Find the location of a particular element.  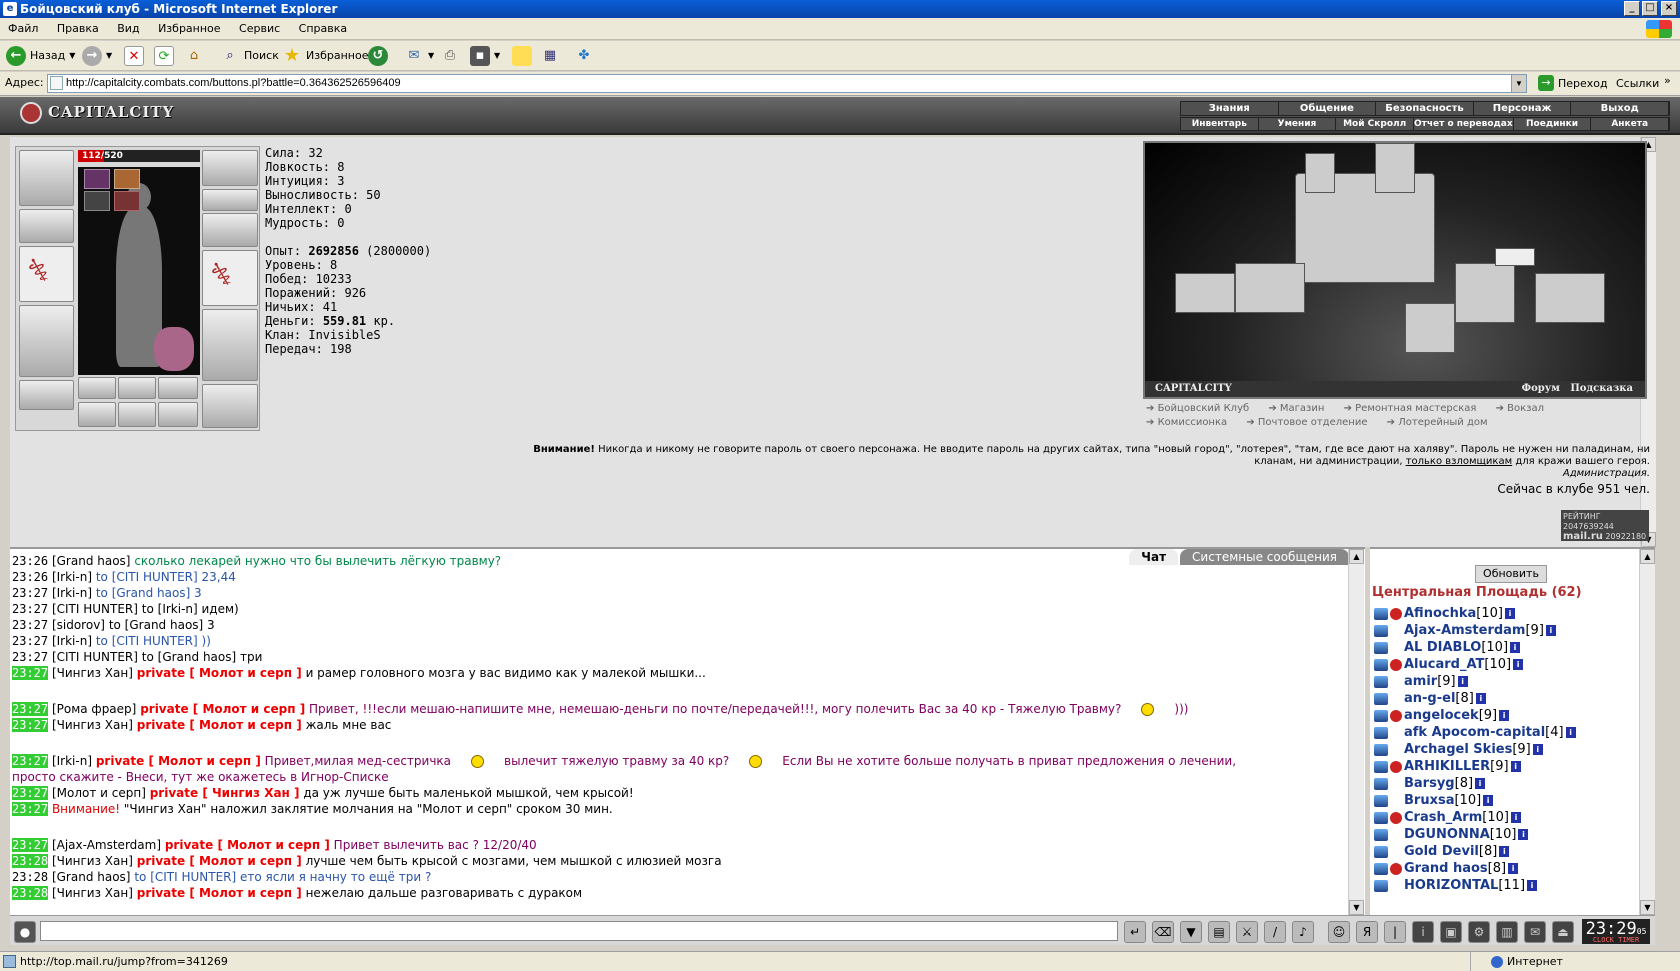

link-commission: ➔ Комиссионка is located at coordinates (1190, 422).